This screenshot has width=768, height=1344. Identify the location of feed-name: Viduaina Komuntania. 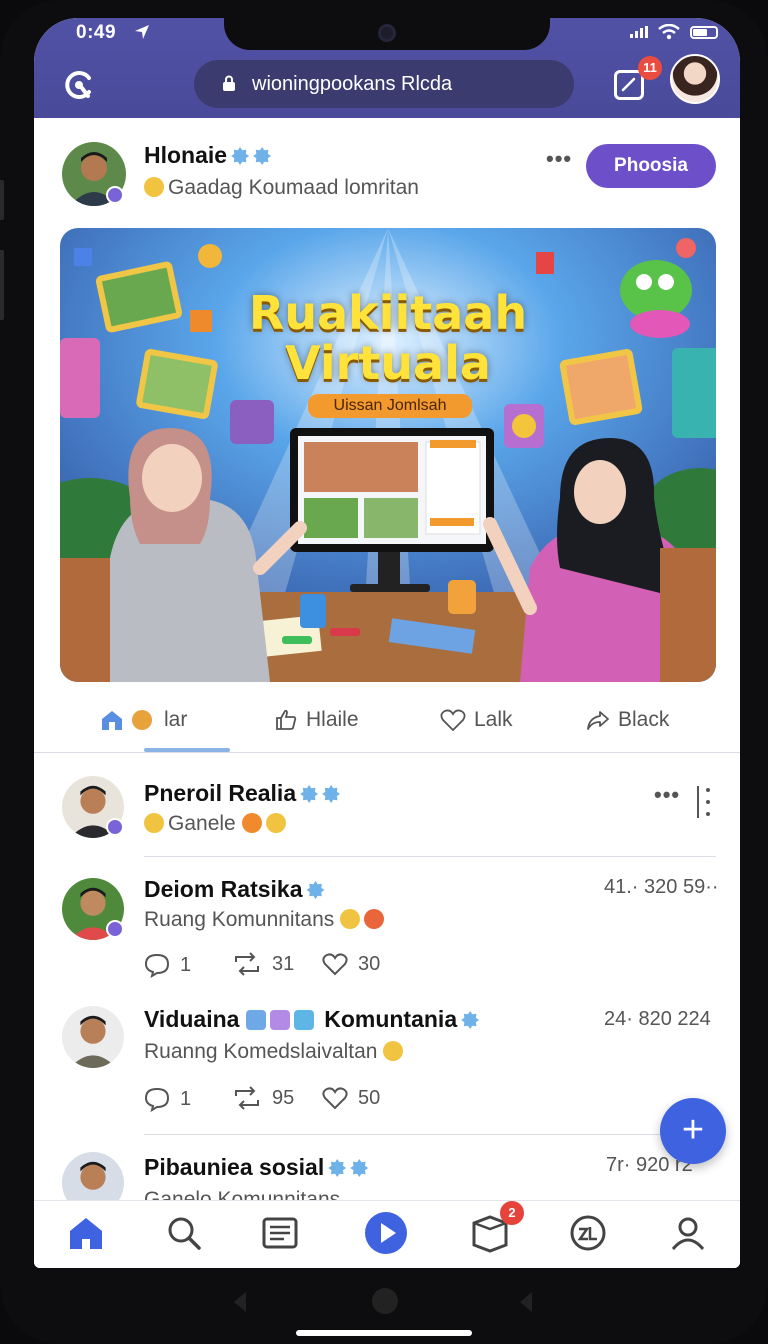
(312, 1019).